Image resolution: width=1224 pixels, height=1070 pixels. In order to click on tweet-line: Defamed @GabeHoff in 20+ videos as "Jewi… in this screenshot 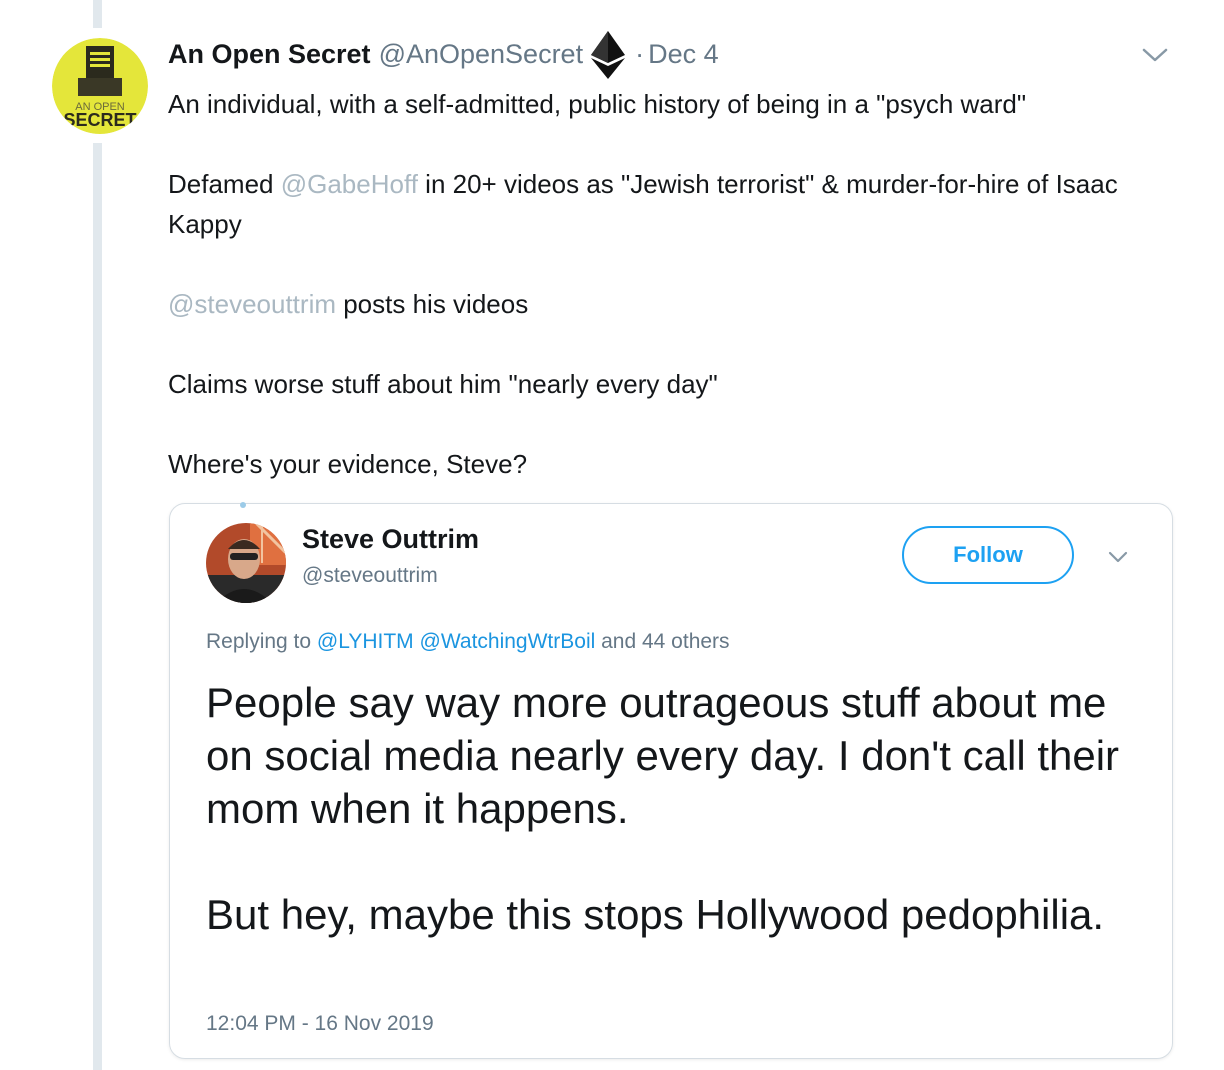, I will do `click(668, 204)`.